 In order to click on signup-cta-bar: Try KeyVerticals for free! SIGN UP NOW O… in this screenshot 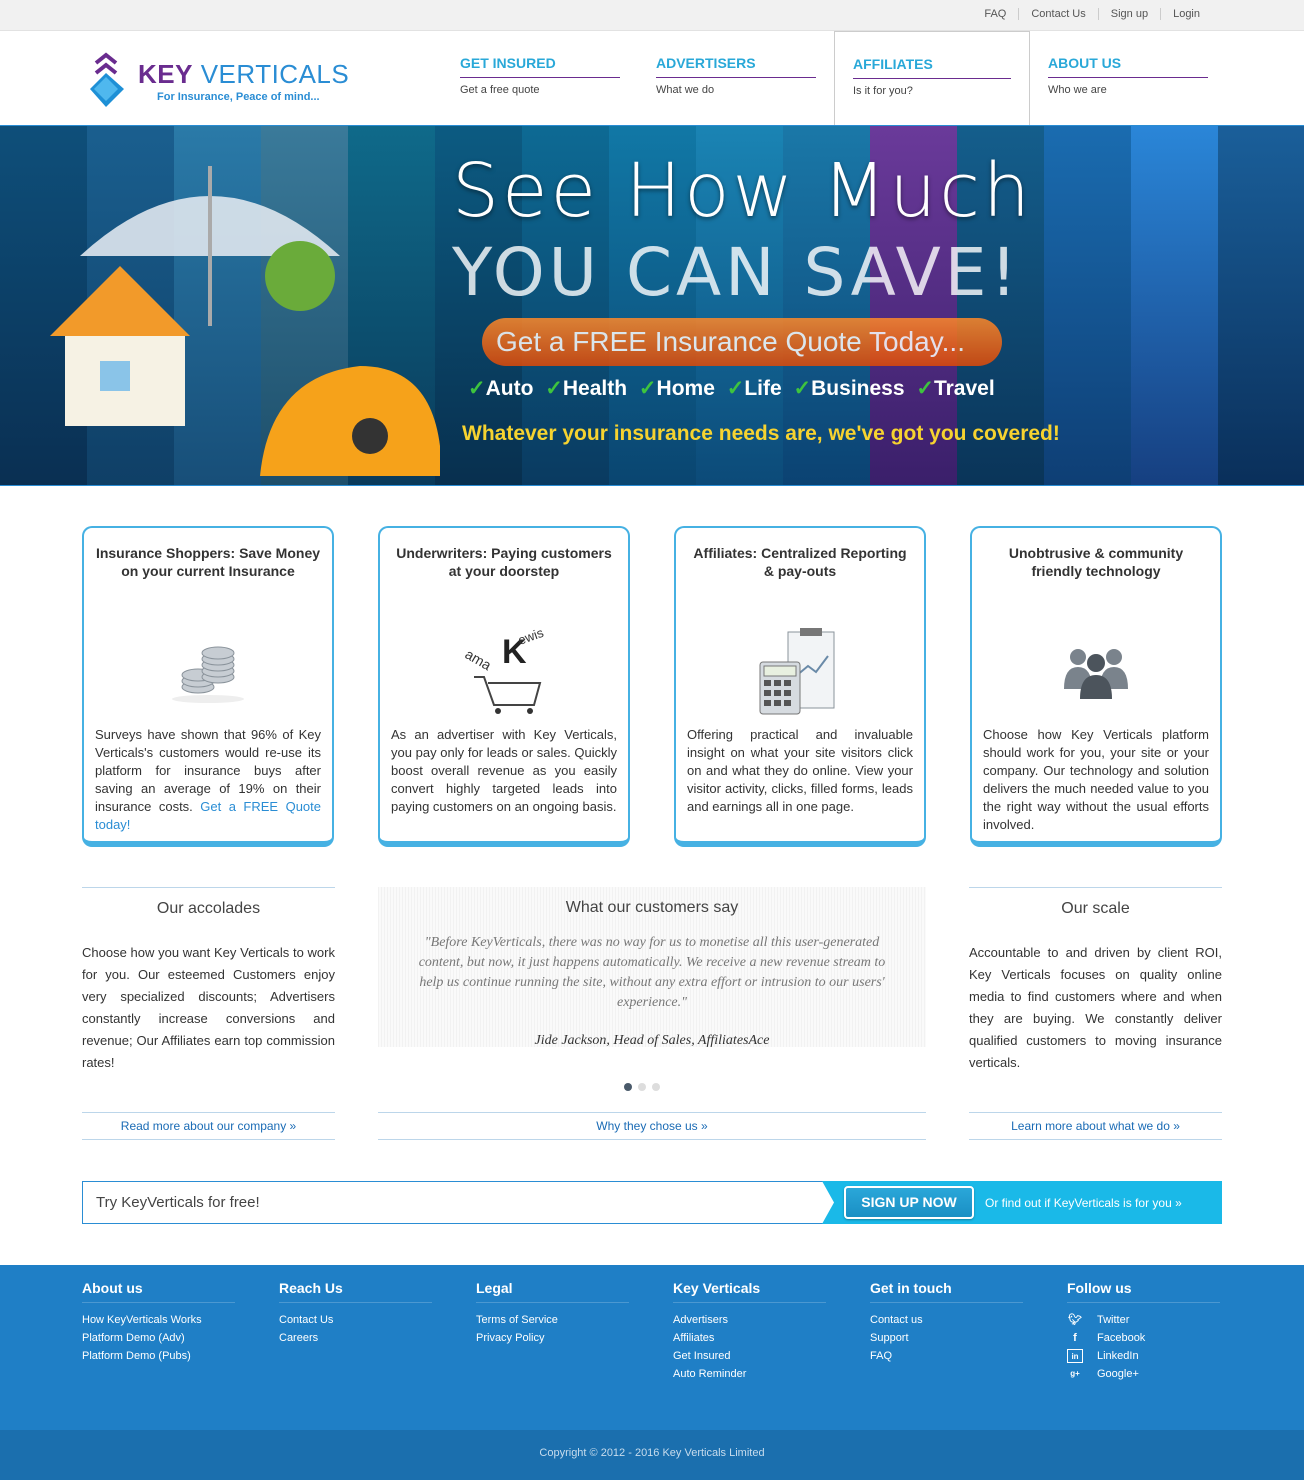, I will do `click(652, 1202)`.